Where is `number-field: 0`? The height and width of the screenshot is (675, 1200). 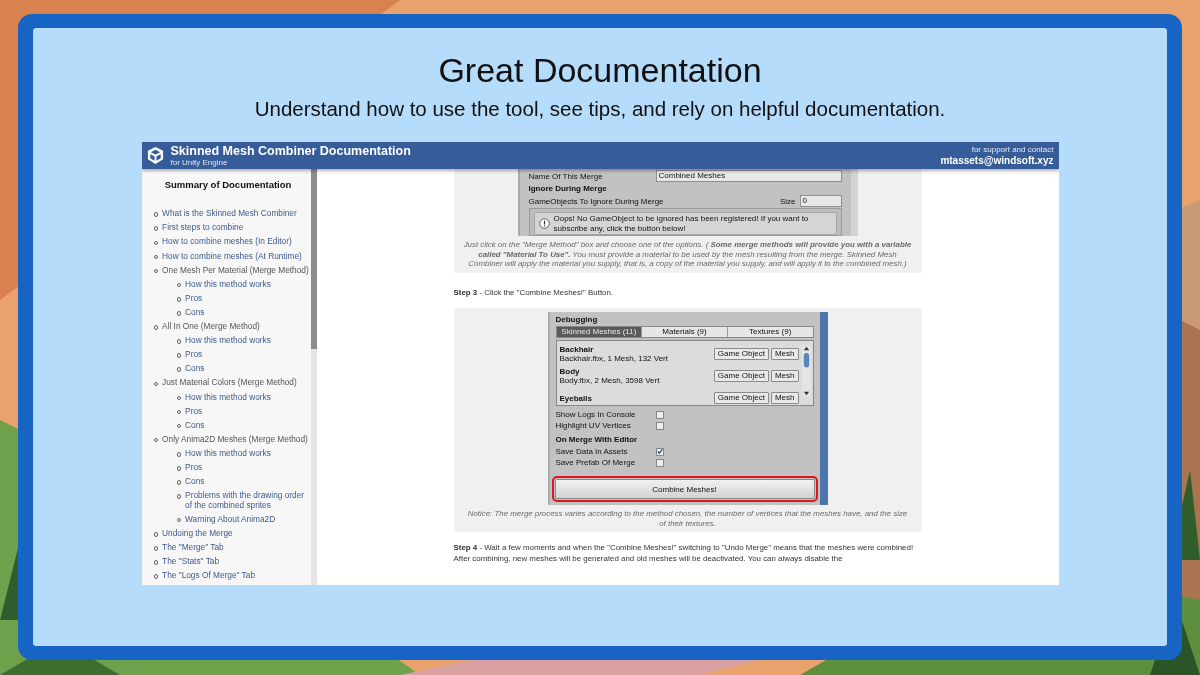
number-field: 0 is located at coordinates (820, 201).